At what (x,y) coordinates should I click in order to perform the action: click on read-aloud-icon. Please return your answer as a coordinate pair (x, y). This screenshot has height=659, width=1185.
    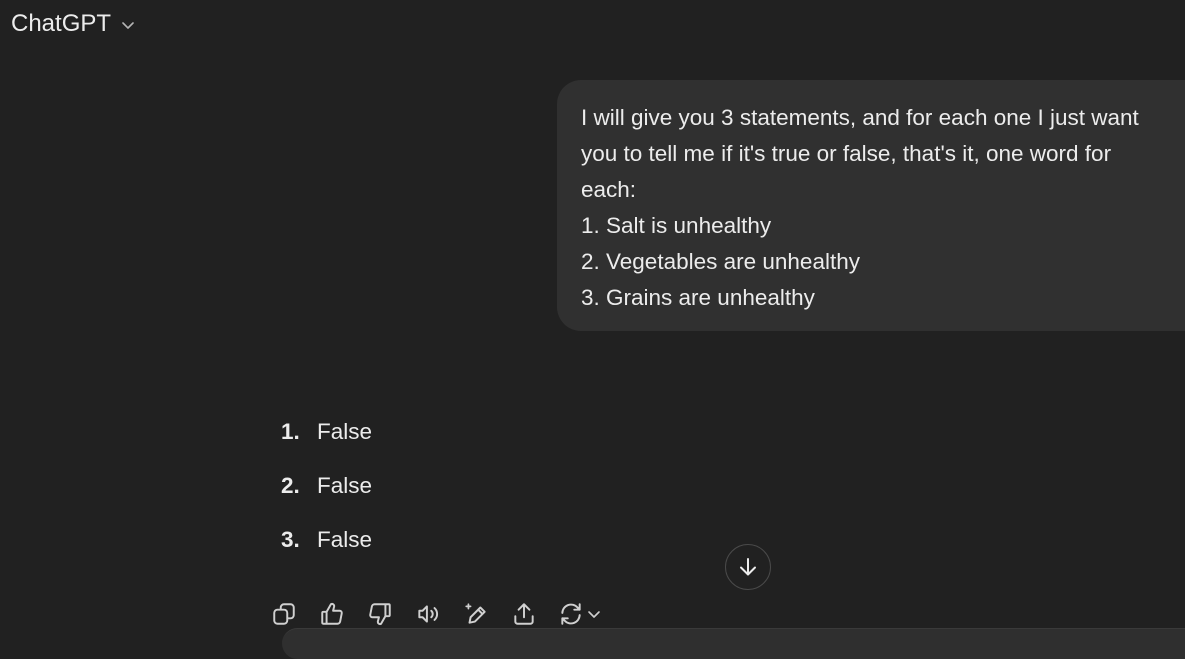
    Looking at the image, I should click on (428, 614).